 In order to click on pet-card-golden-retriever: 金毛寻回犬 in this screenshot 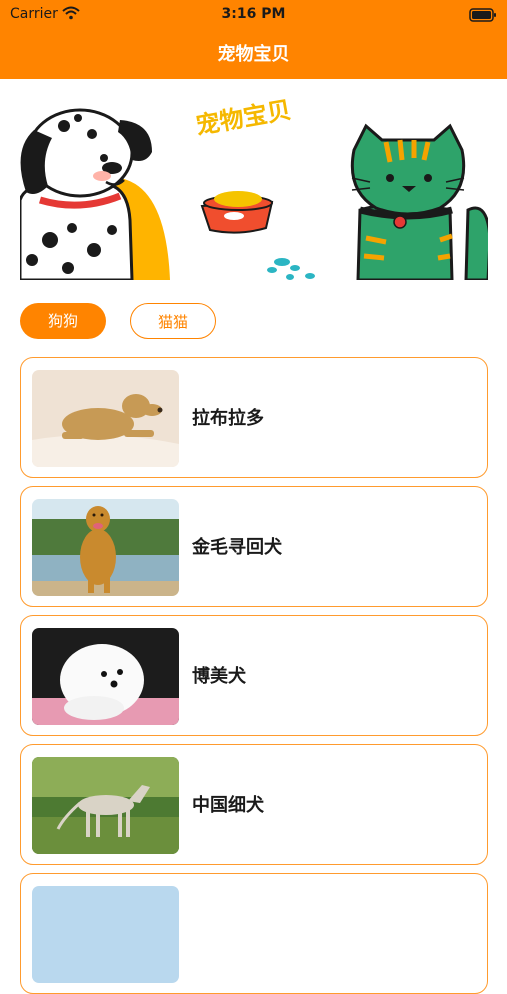, I will do `click(254, 546)`.